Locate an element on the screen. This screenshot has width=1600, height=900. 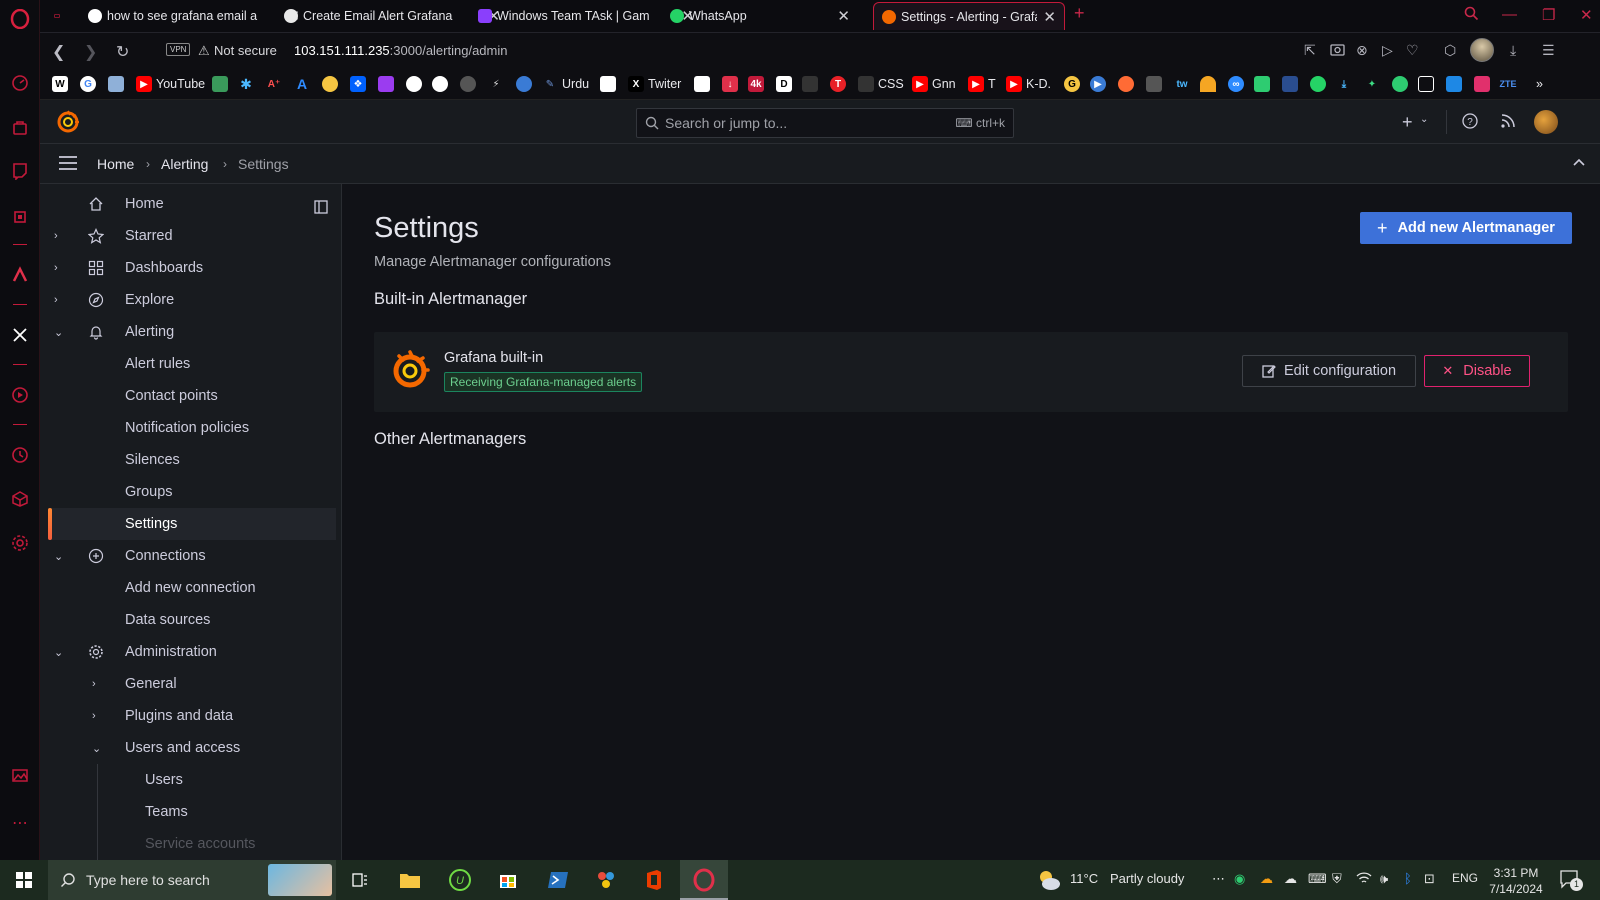
bookmark-zte: ZTE is located at coordinates (1510, 84).